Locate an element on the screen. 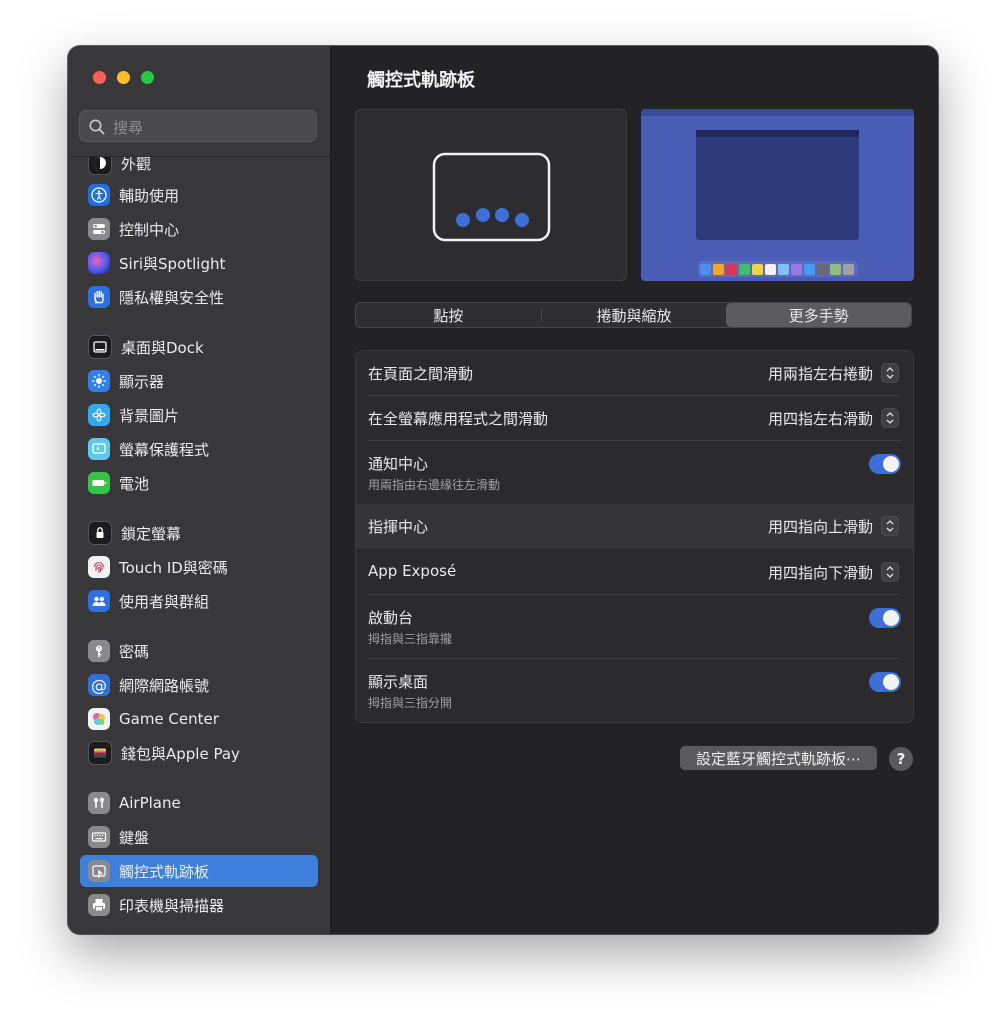  sidebar-item-desktop-dock: 桌面與Dock is located at coordinates (199, 347).